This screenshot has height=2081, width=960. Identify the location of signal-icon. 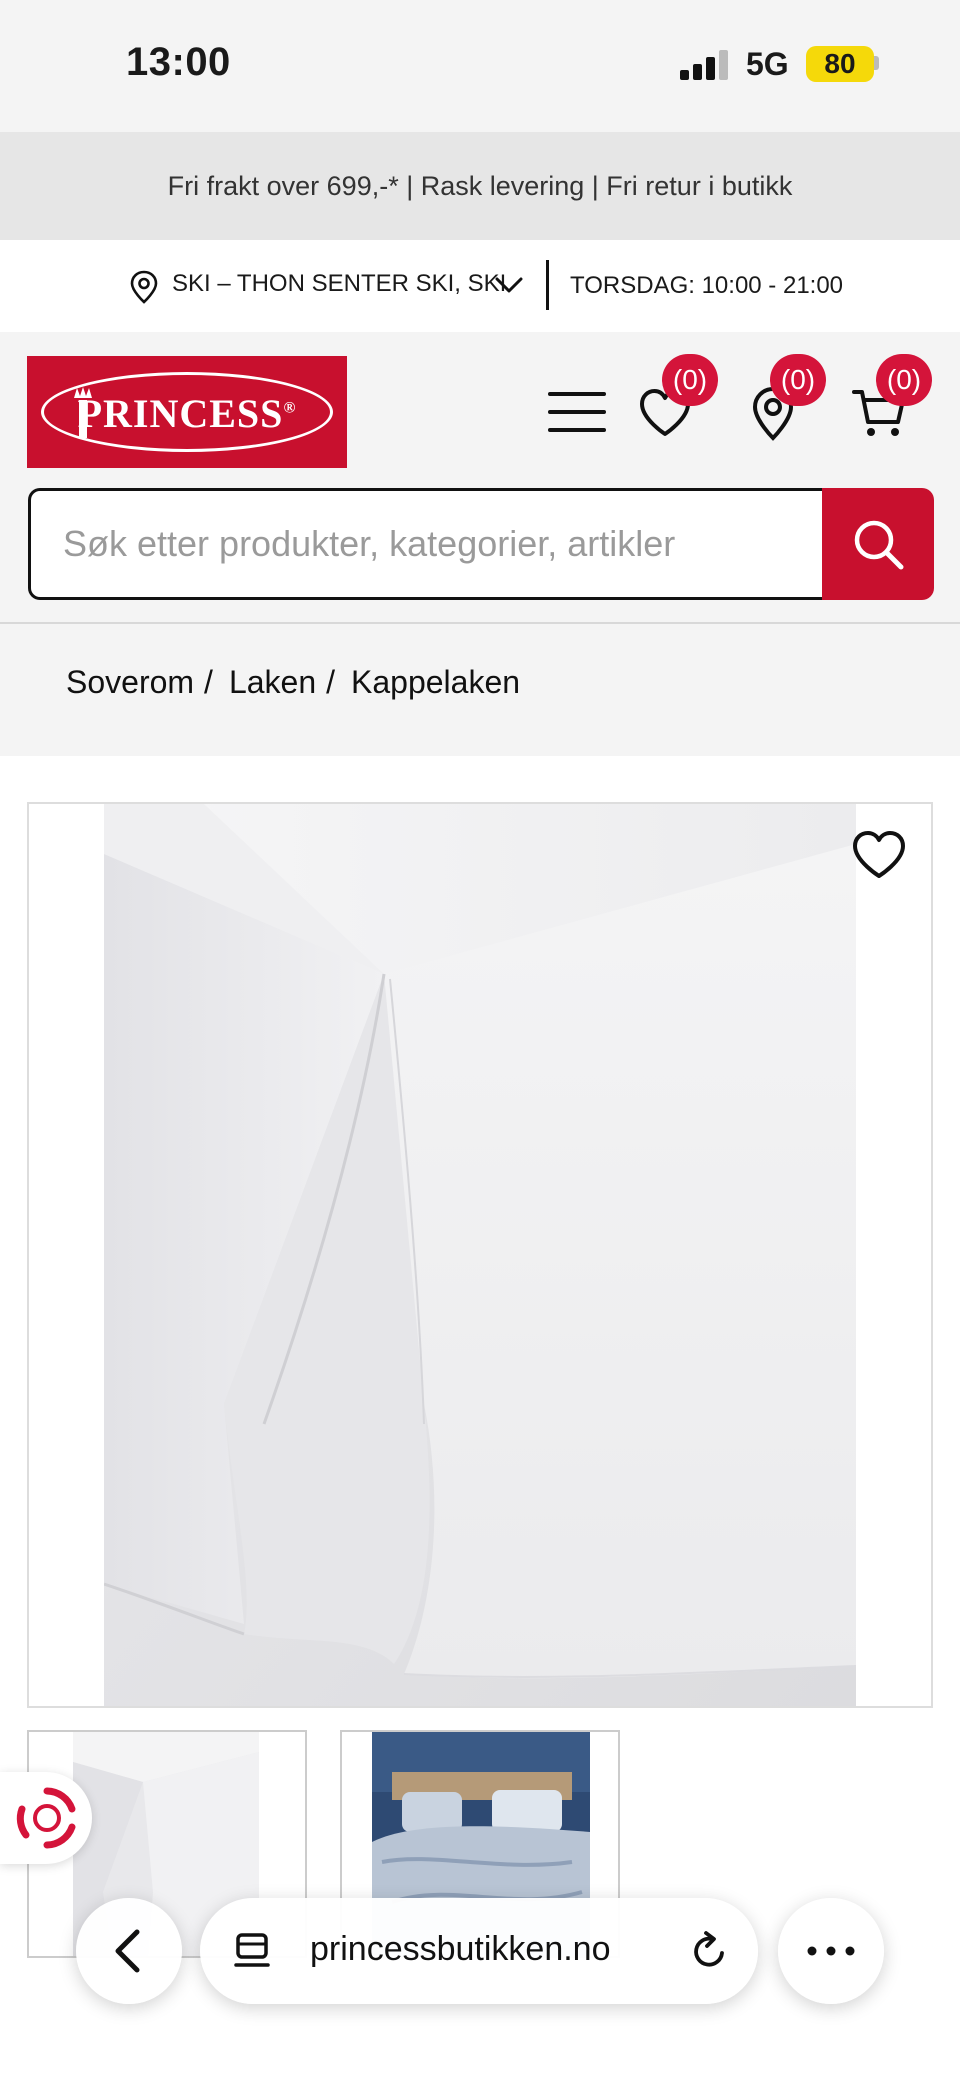
(705, 65).